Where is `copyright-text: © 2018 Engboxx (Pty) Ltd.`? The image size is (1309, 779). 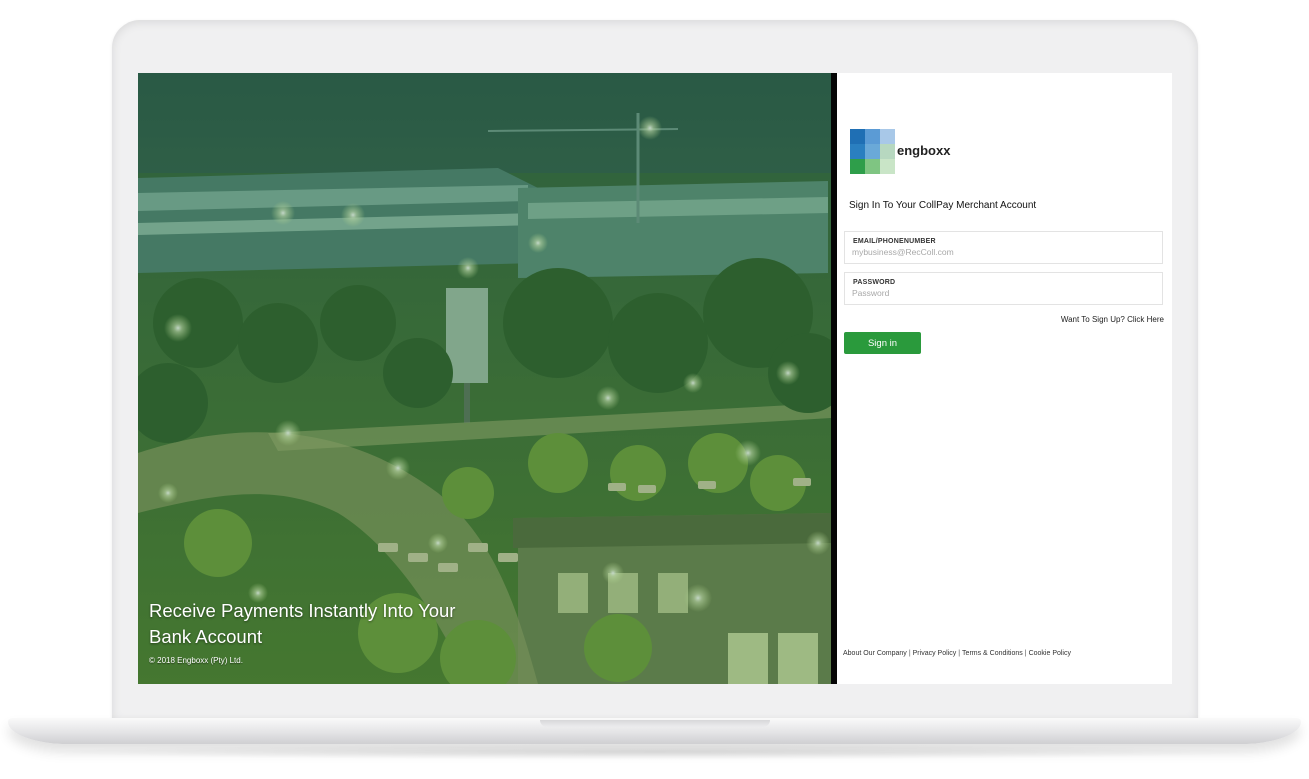
copyright-text: © 2018 Engboxx (Pty) Ltd. is located at coordinates (196, 660).